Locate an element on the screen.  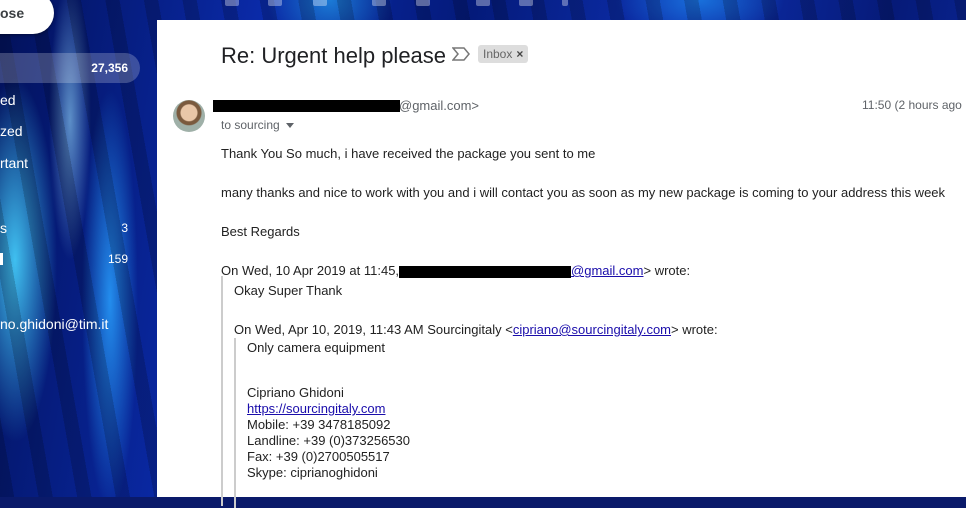
quote-bar is located at coordinates (222, 391).